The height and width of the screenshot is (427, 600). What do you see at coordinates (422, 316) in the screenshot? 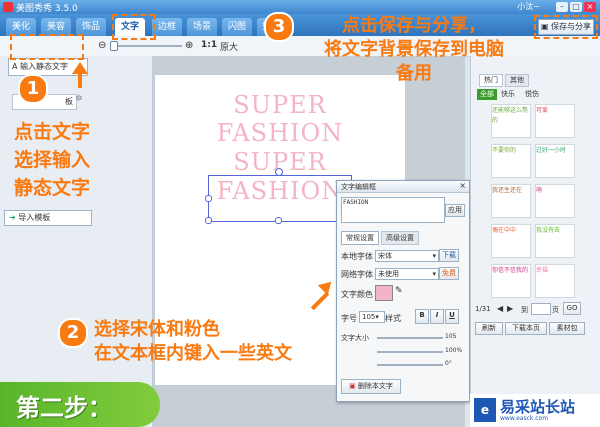
I see `bold-button: B` at bounding box center [422, 316].